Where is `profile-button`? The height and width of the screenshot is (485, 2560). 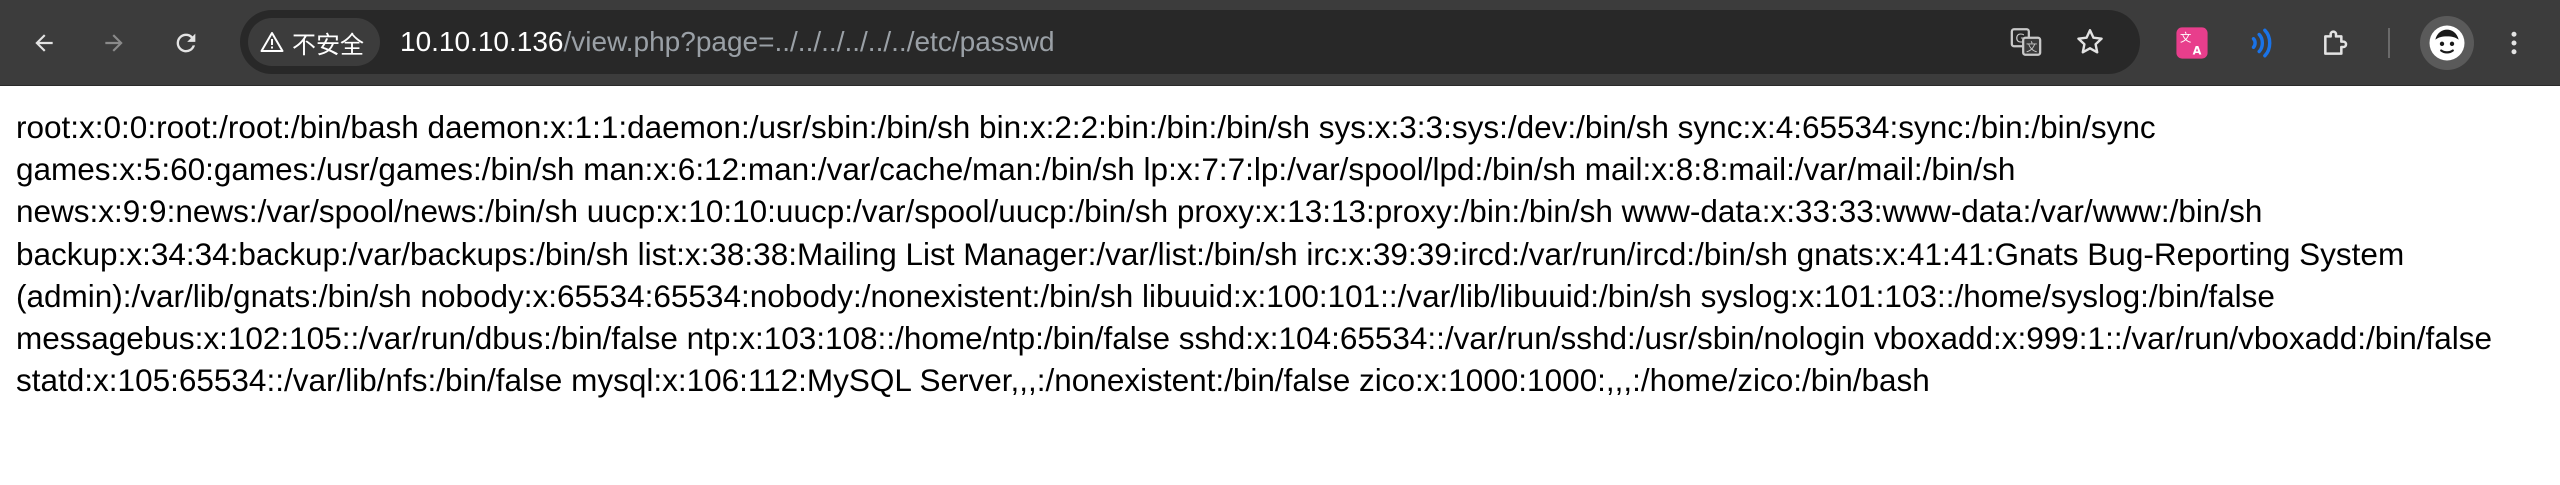 profile-button is located at coordinates (2447, 43).